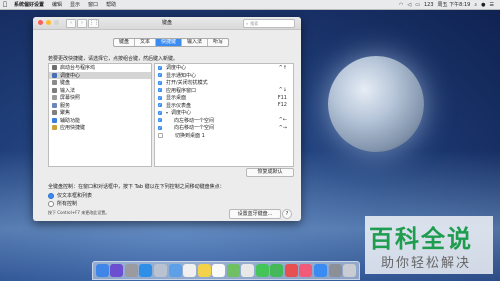 The image size is (500, 281). I want to click on category-item: 辅助功能, so click(100, 121).